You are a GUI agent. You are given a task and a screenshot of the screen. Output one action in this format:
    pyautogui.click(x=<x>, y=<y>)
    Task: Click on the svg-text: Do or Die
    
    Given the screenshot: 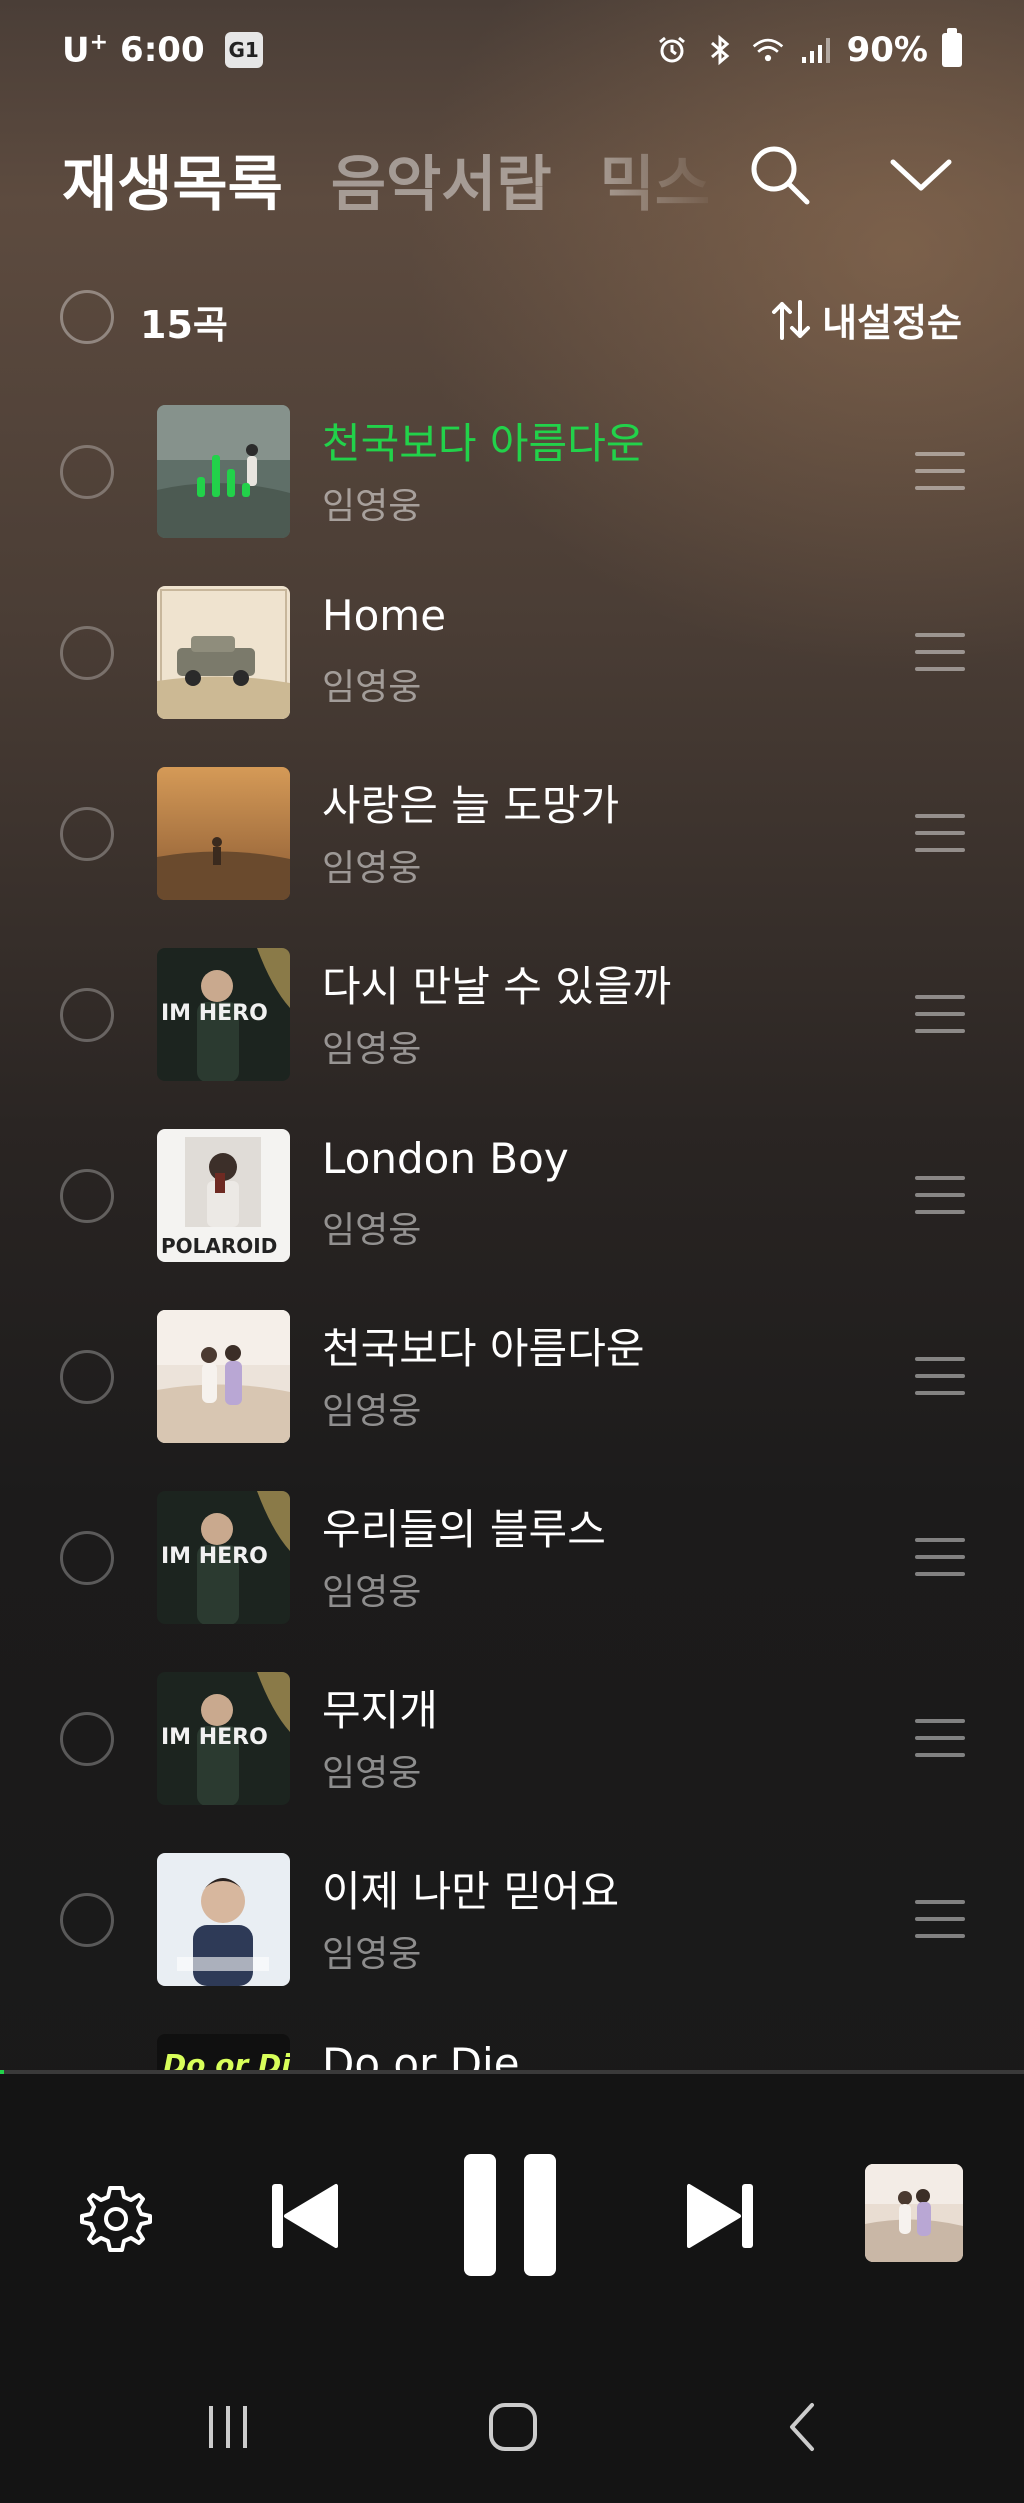 What is the action you would take?
    pyautogui.click(x=226, y=2059)
    